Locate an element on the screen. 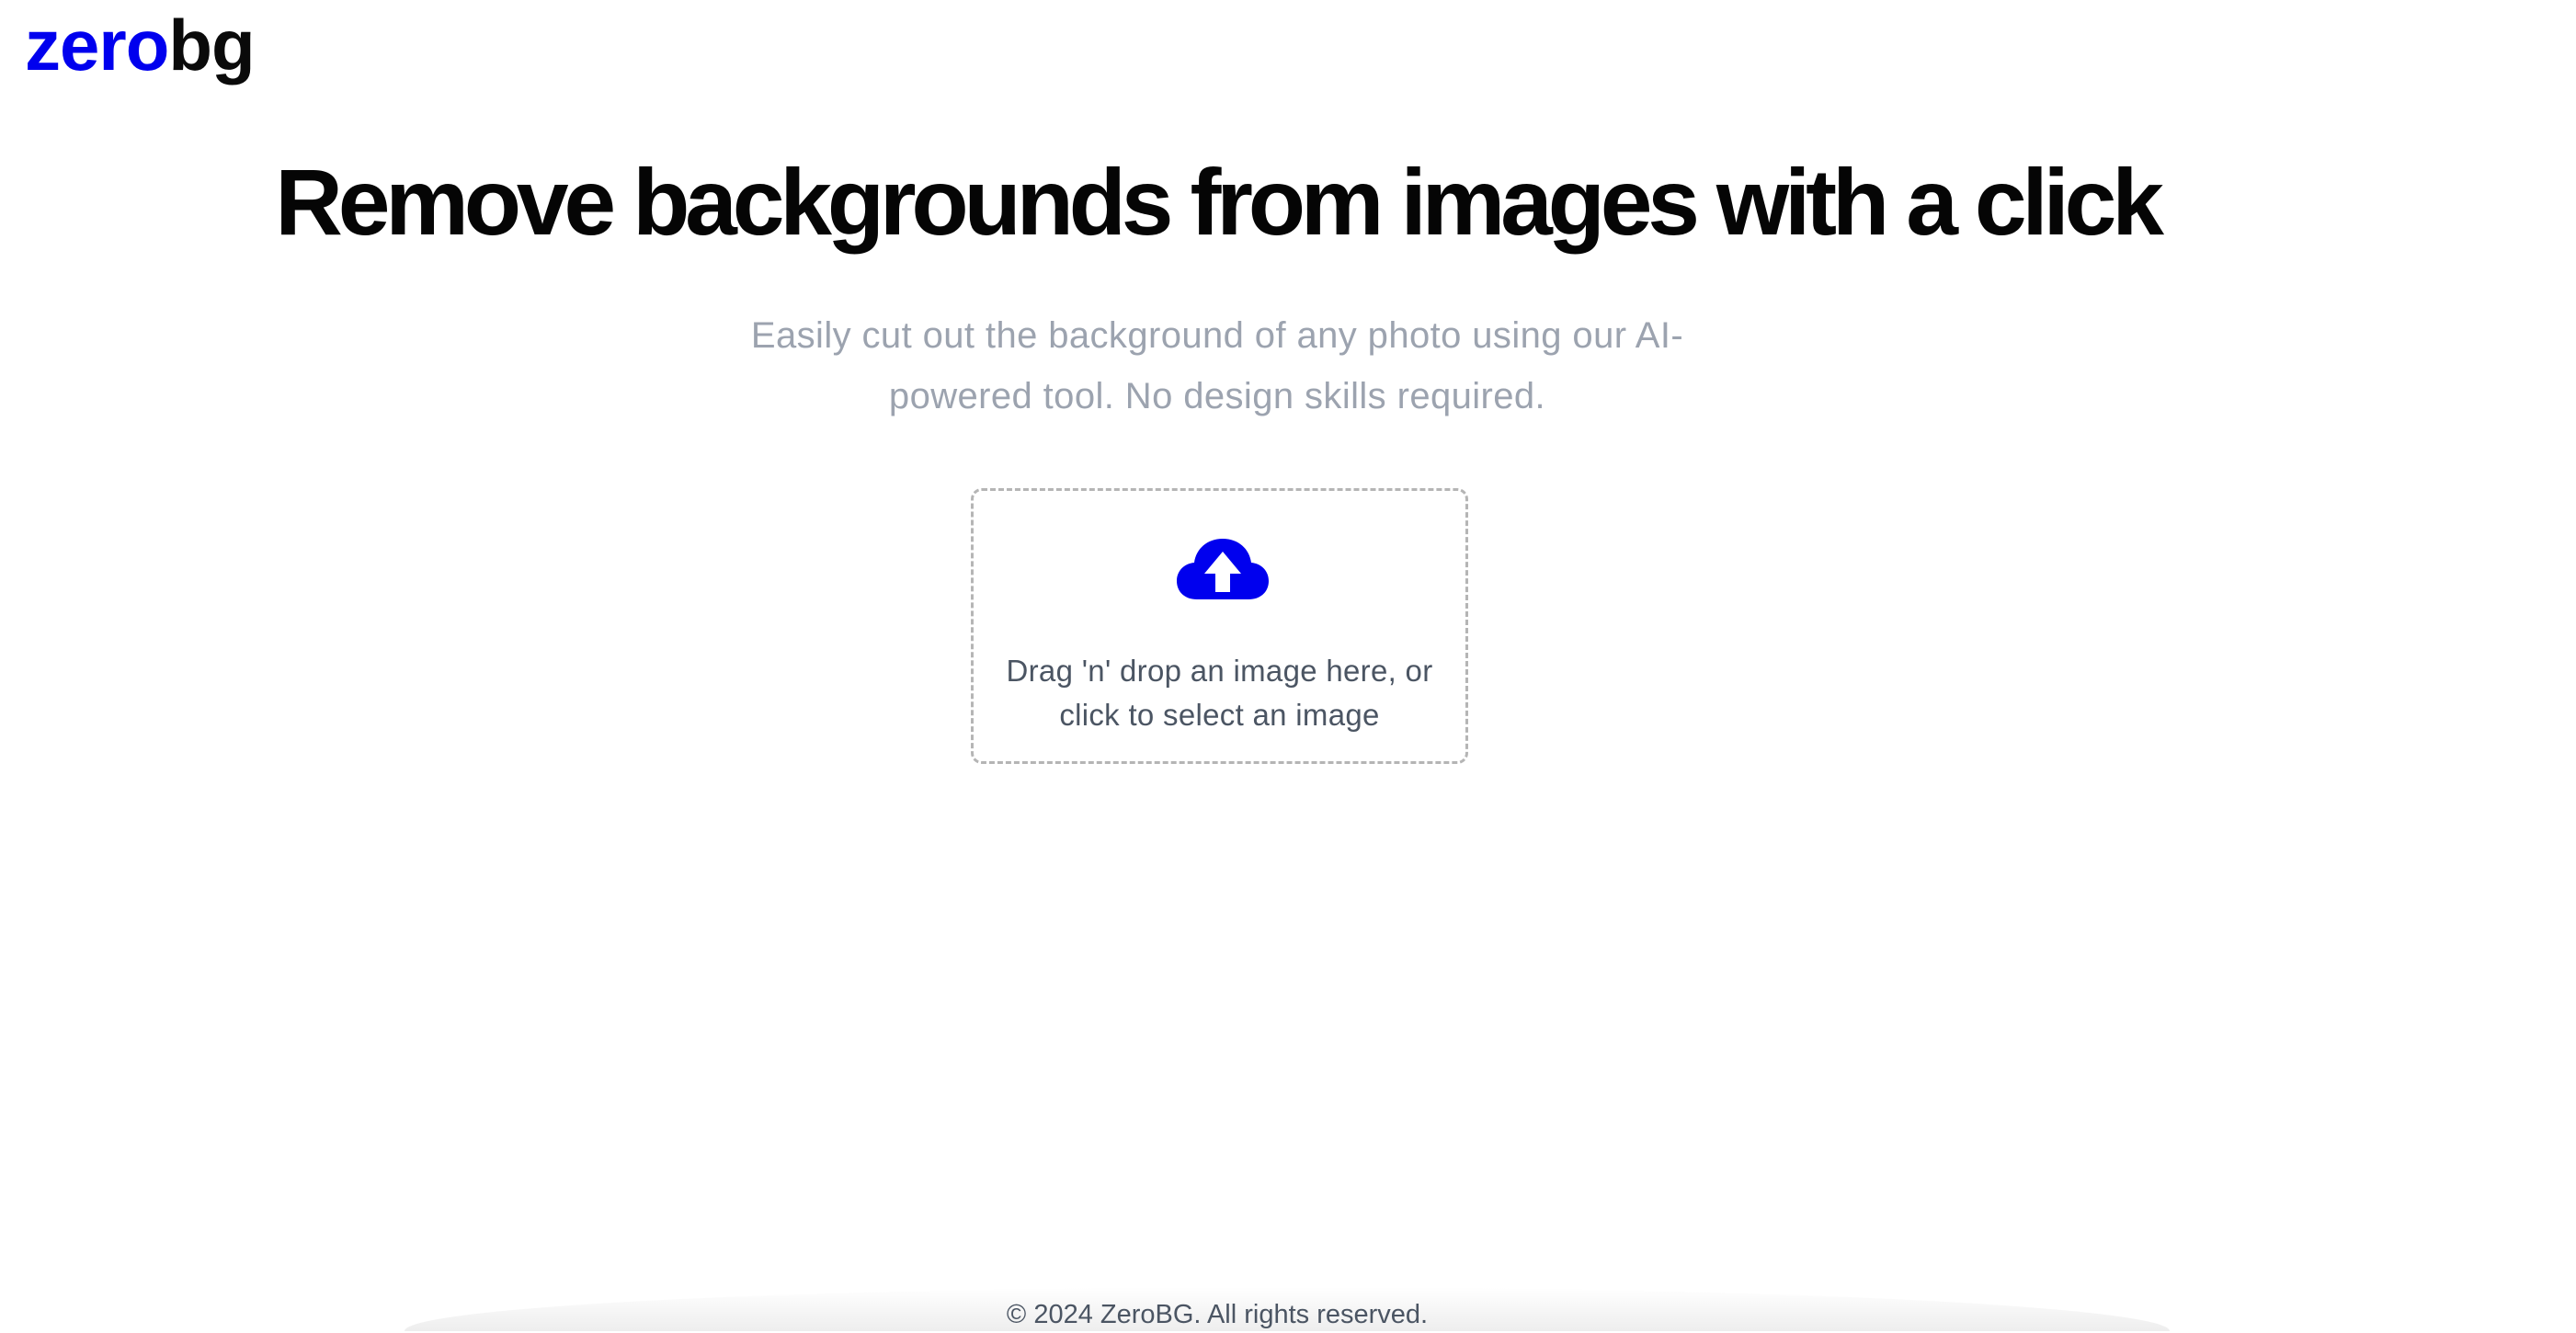 This screenshot has width=2576, height=1333. logo-zero: zero is located at coordinates (97, 45).